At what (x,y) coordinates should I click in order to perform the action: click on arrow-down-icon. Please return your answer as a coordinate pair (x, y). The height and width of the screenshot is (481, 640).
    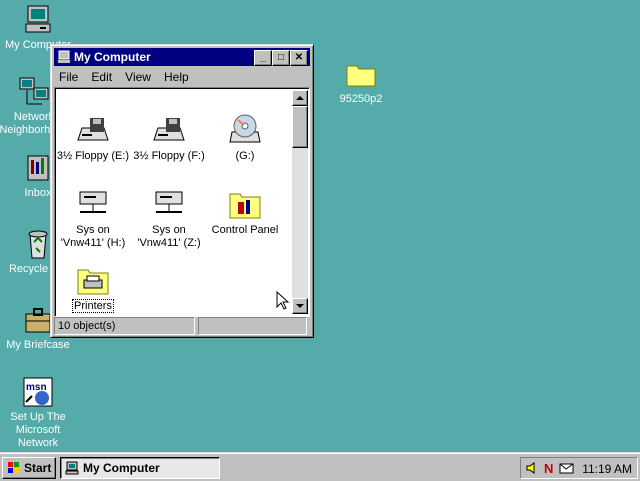
    Looking at the image, I should click on (300, 306).